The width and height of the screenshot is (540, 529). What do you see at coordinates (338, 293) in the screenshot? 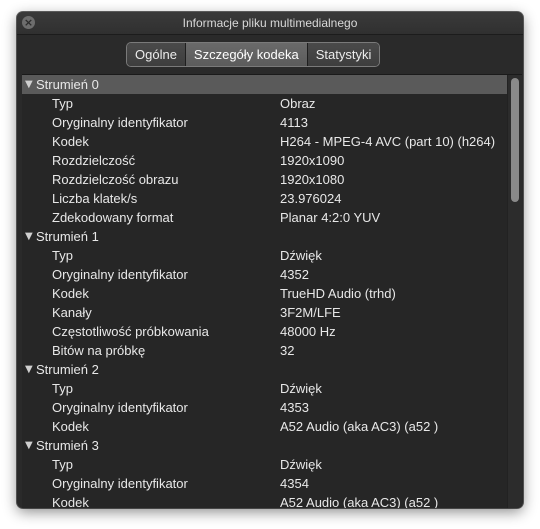
I see `property-value: TrueHD Audio (trhd)` at bounding box center [338, 293].